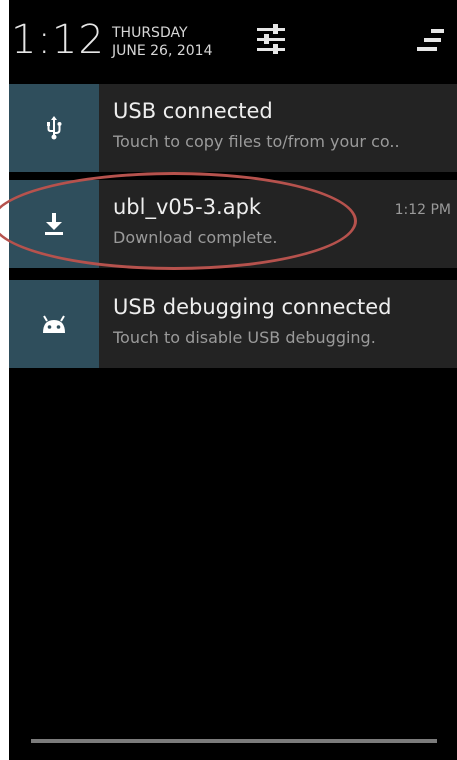 The width and height of the screenshot is (457, 760). Describe the element at coordinates (244, 337) in the screenshot. I see `notification-subtitle: Touch to disable USB debugging.` at that location.